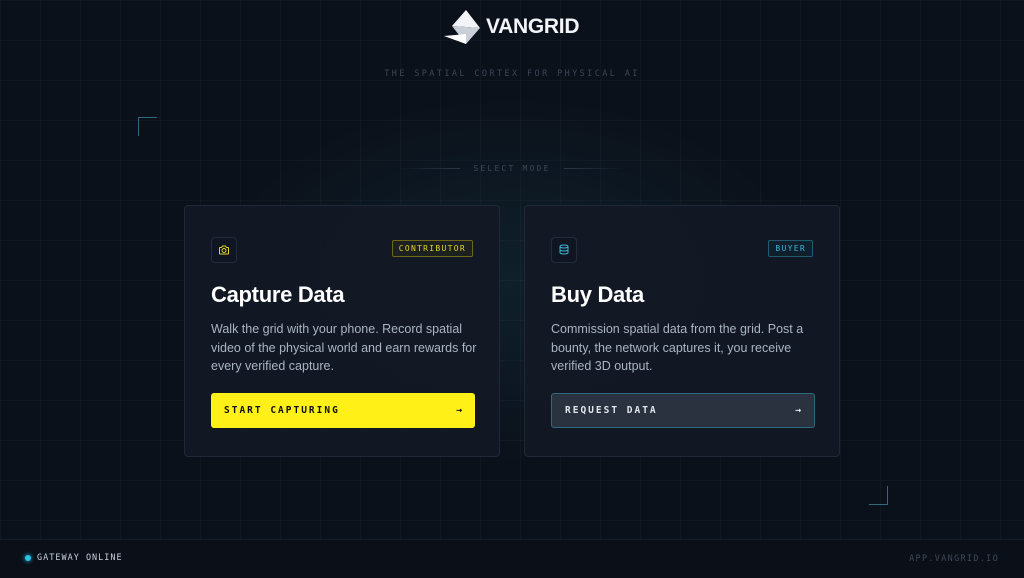  I want to click on camera-icon, so click(224, 250).